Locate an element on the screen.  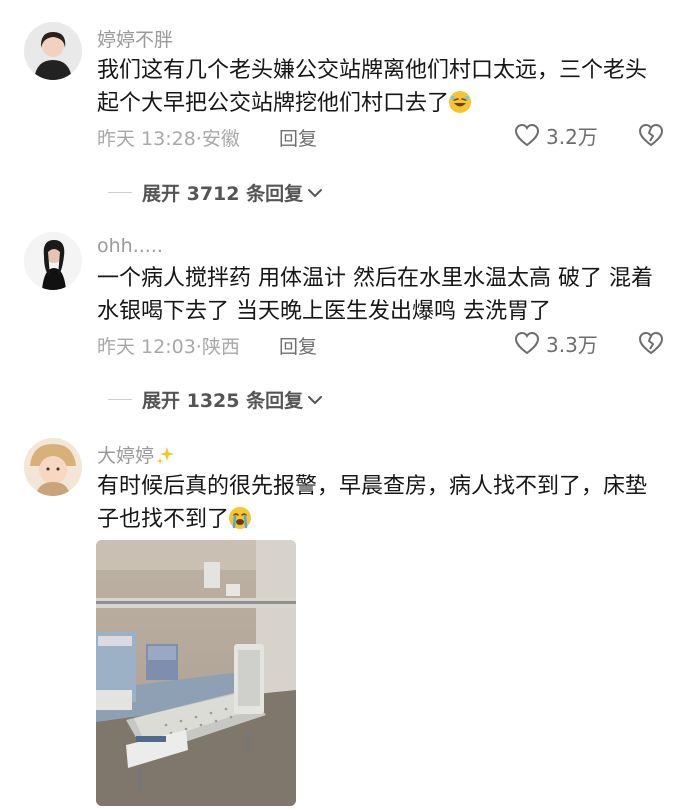
expand-replies-label: 展开 3712 条回复 is located at coordinates (223, 194).